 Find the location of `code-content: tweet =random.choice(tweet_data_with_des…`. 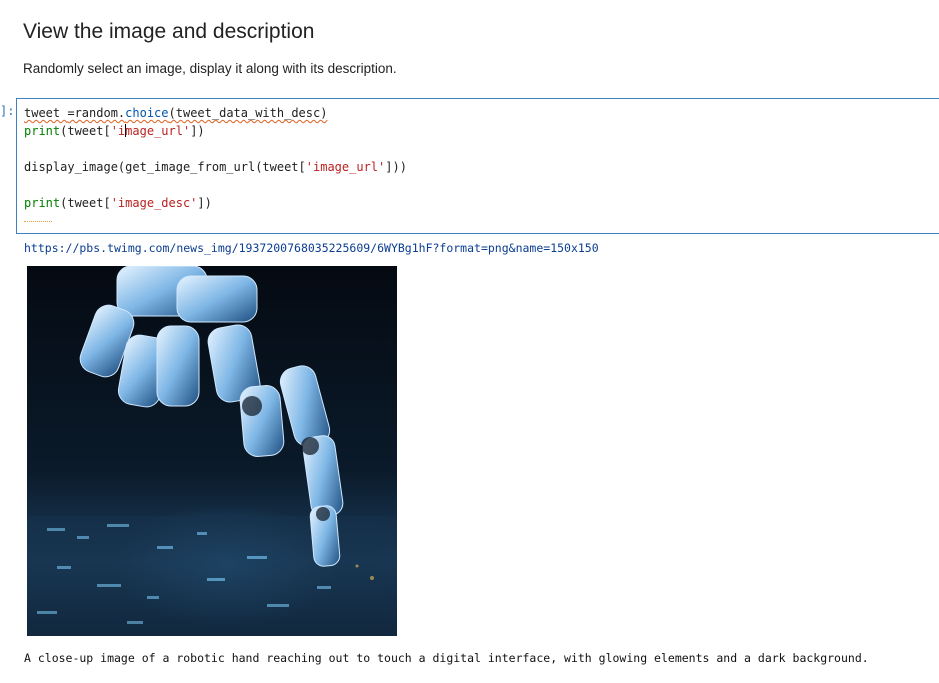

code-content: tweet =random.choice(tweet_data_with_des… is located at coordinates (215, 158).